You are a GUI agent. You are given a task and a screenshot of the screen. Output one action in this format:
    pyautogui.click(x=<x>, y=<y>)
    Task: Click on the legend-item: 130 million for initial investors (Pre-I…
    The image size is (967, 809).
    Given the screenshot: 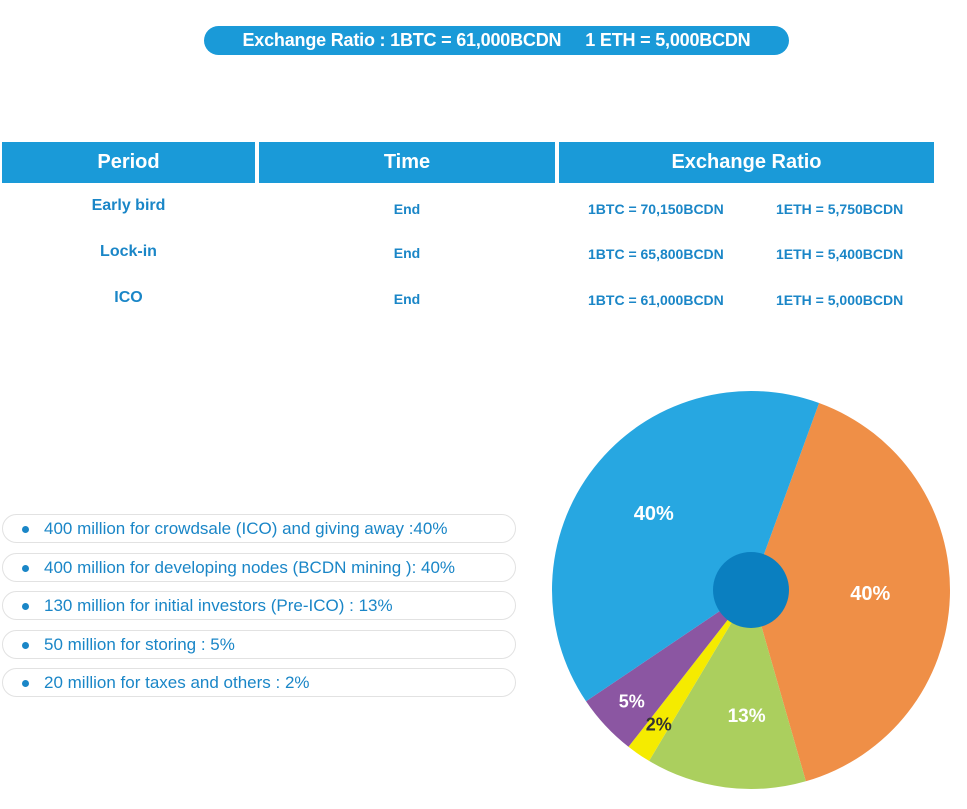 What is the action you would take?
    pyautogui.click(x=259, y=605)
    